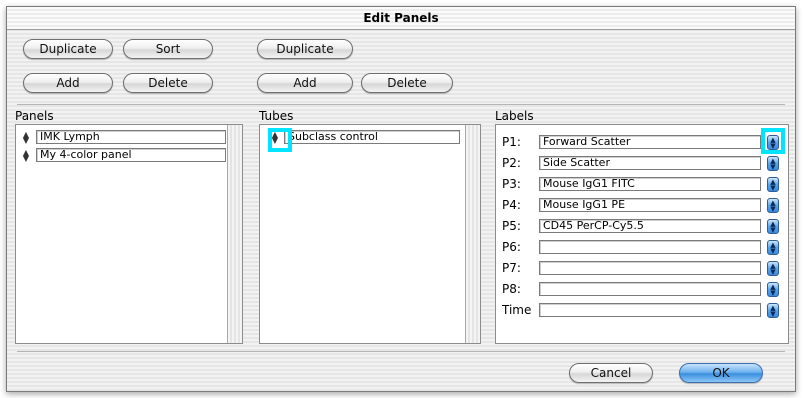  I want to click on panels-add-button: Add, so click(68, 83).